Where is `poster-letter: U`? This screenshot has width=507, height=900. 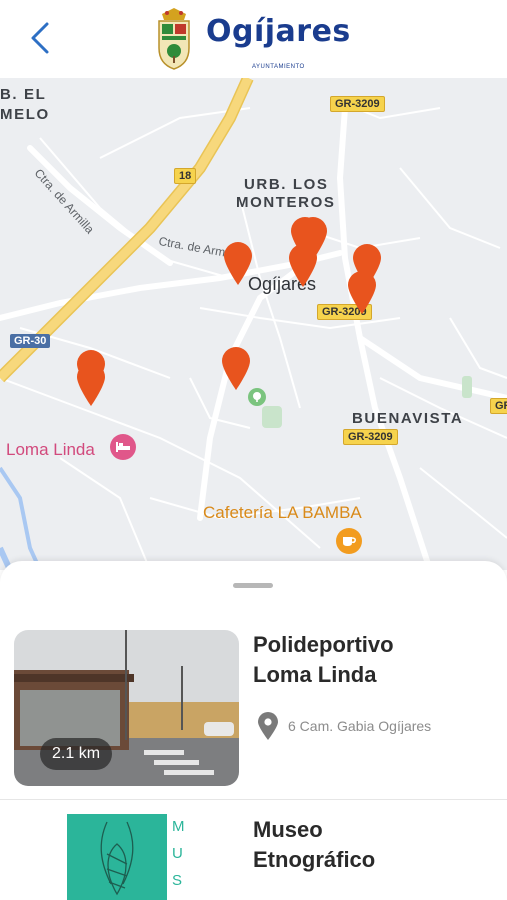
poster-letter: U is located at coordinates (177, 853).